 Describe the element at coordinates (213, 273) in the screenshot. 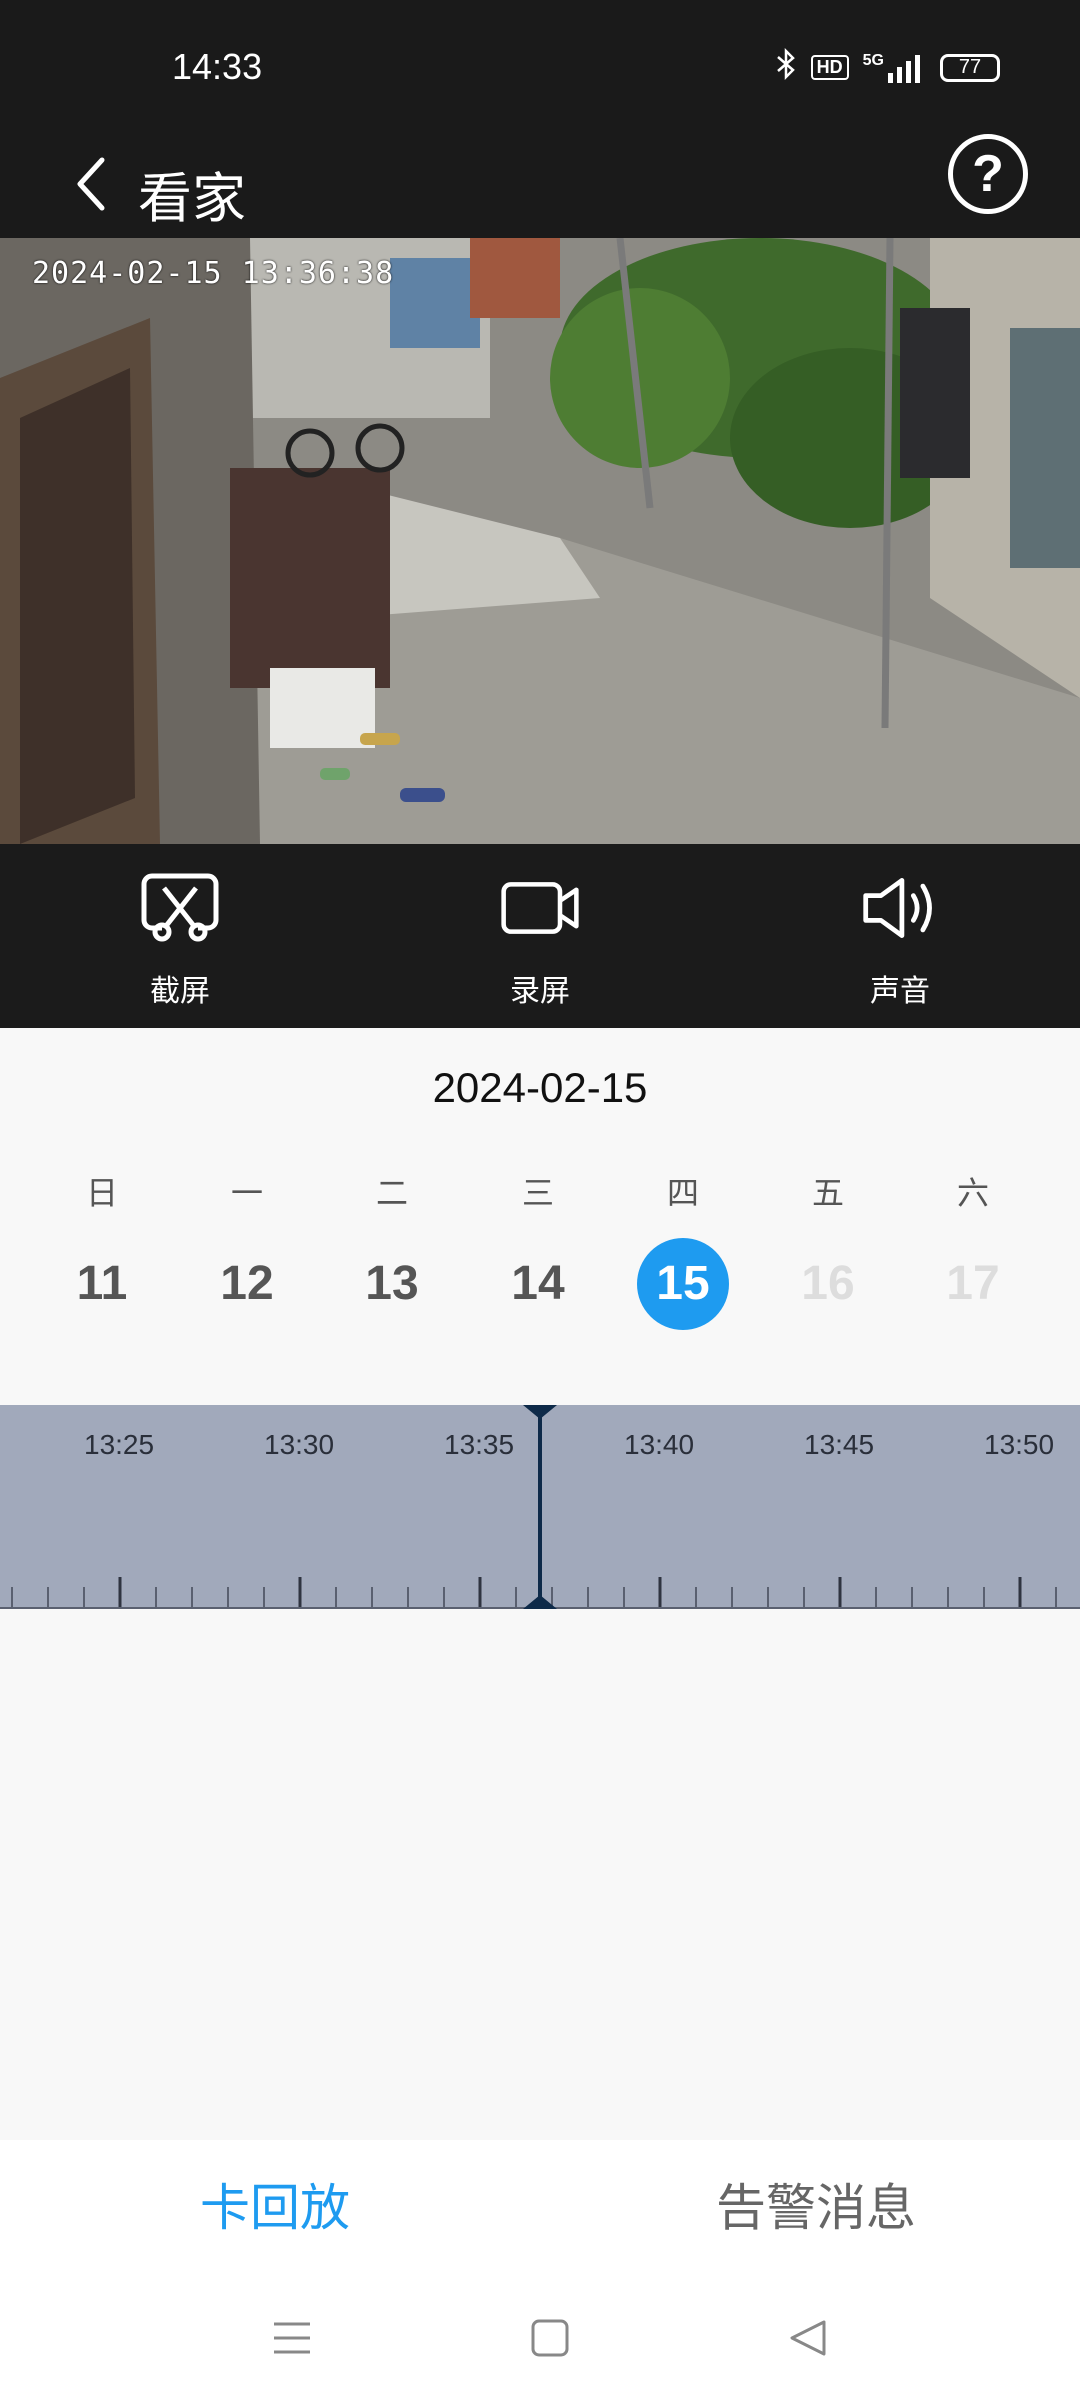

I see `video-timestamp: 2024-02-15 13:36:38` at that location.